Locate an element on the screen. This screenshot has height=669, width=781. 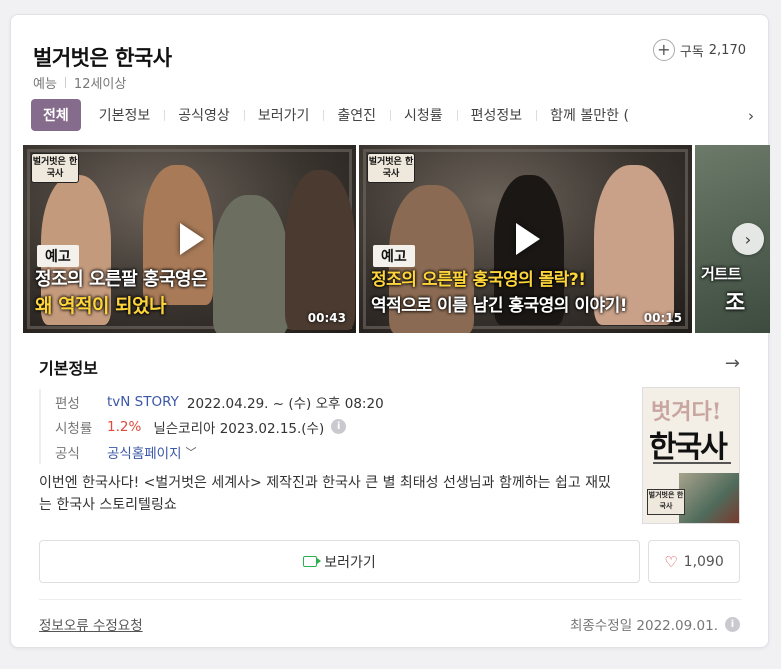
video-play-icon is located at coordinates (312, 561).